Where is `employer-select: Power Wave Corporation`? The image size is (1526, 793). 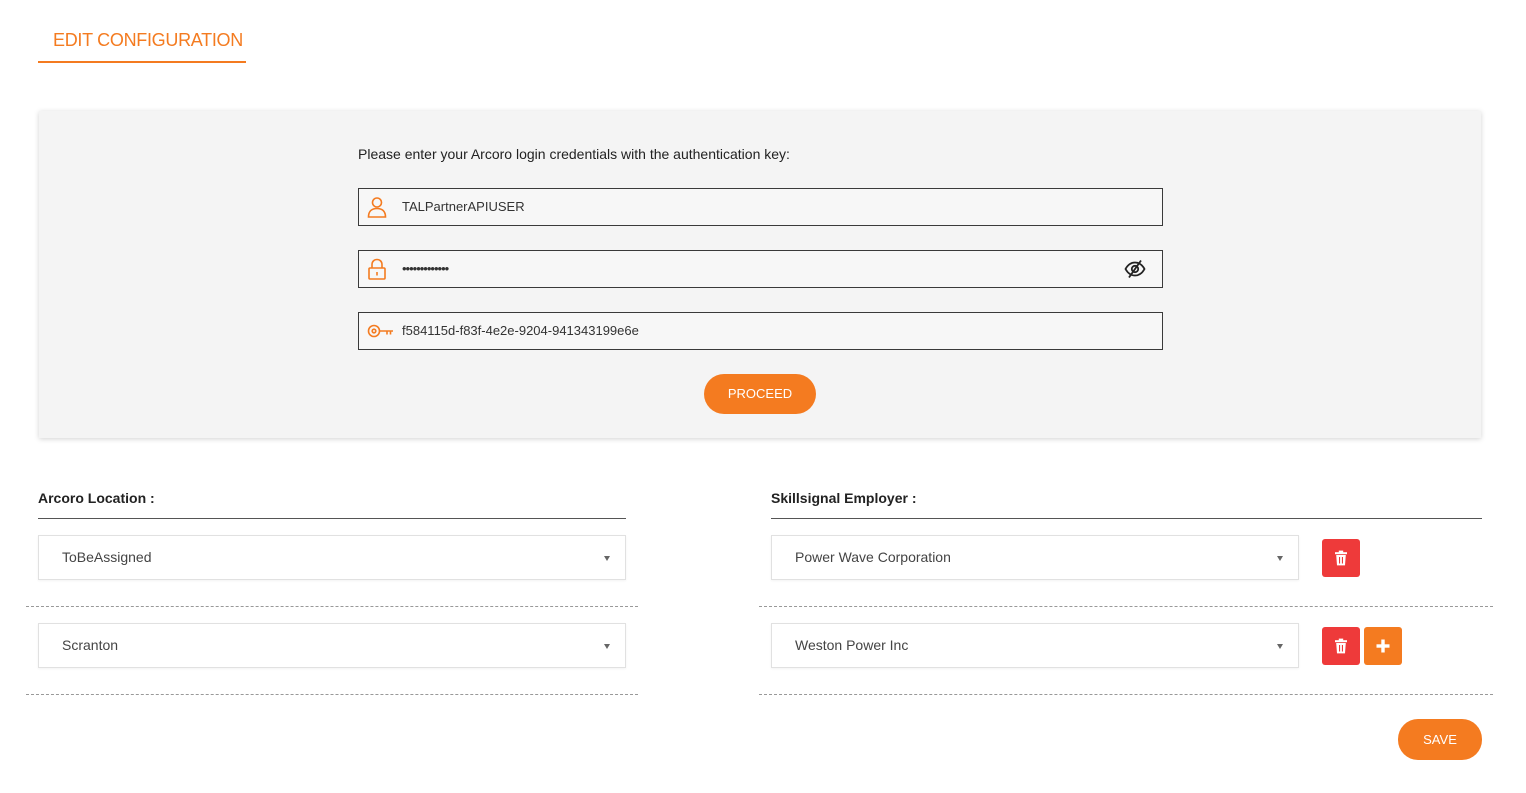
employer-select: Power Wave Corporation is located at coordinates (1035, 557).